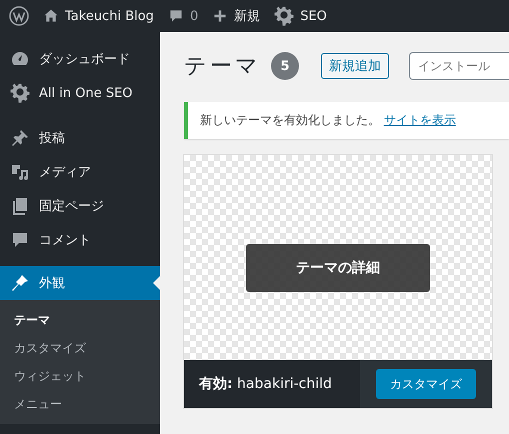 This screenshot has width=509, height=434. Describe the element at coordinates (80, 320) in the screenshot. I see `submenu-item: テーマ` at that location.